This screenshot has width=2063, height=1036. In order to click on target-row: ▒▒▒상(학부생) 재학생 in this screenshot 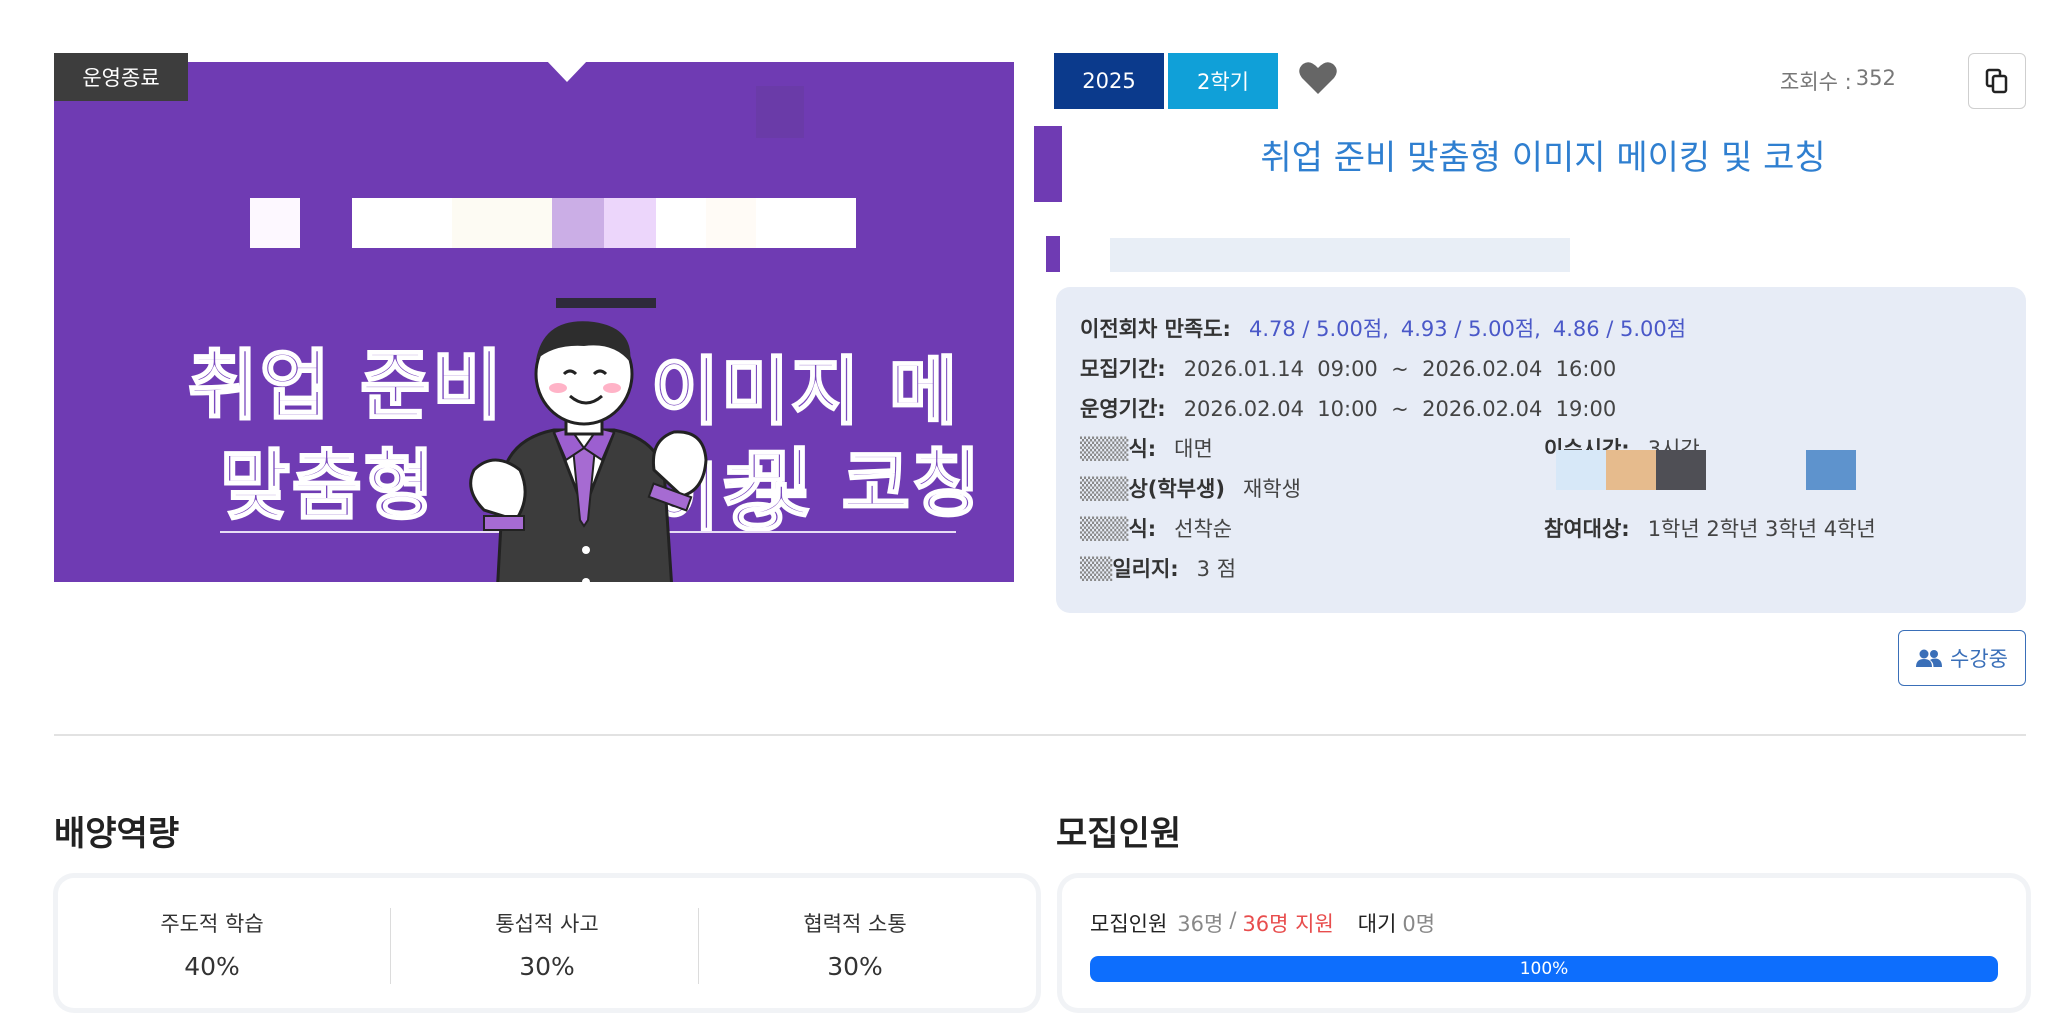, I will do `click(1190, 488)`.